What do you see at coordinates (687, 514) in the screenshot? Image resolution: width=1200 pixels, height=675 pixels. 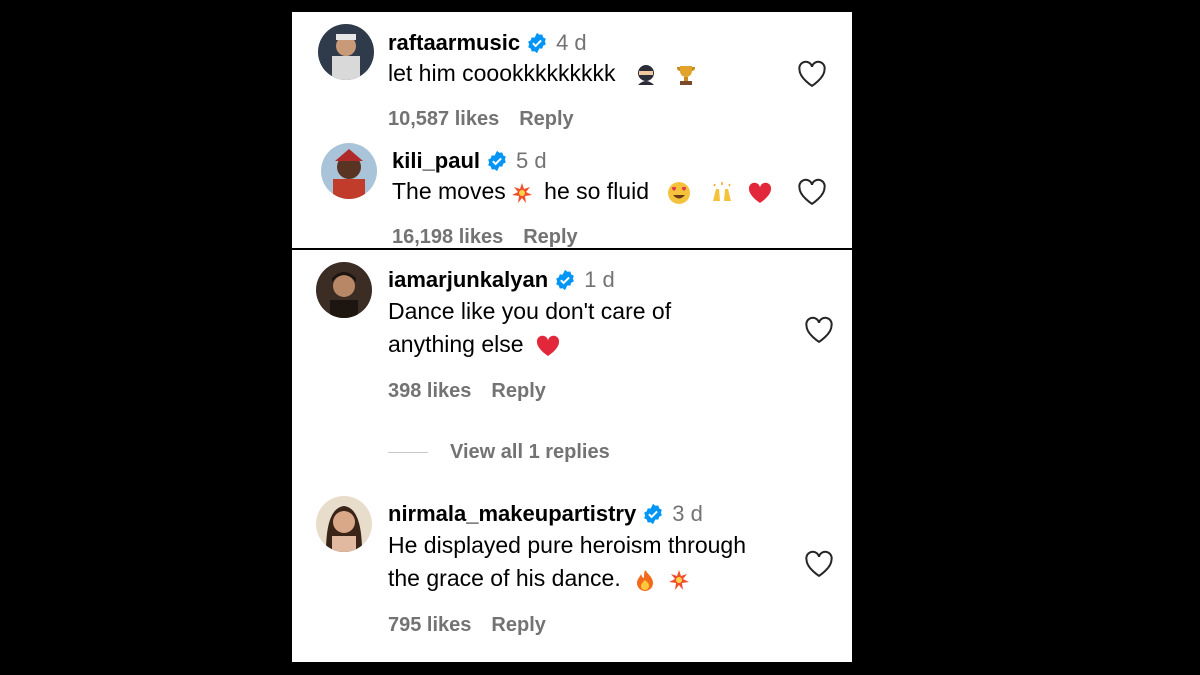 I see `comment-time: 3 d` at bounding box center [687, 514].